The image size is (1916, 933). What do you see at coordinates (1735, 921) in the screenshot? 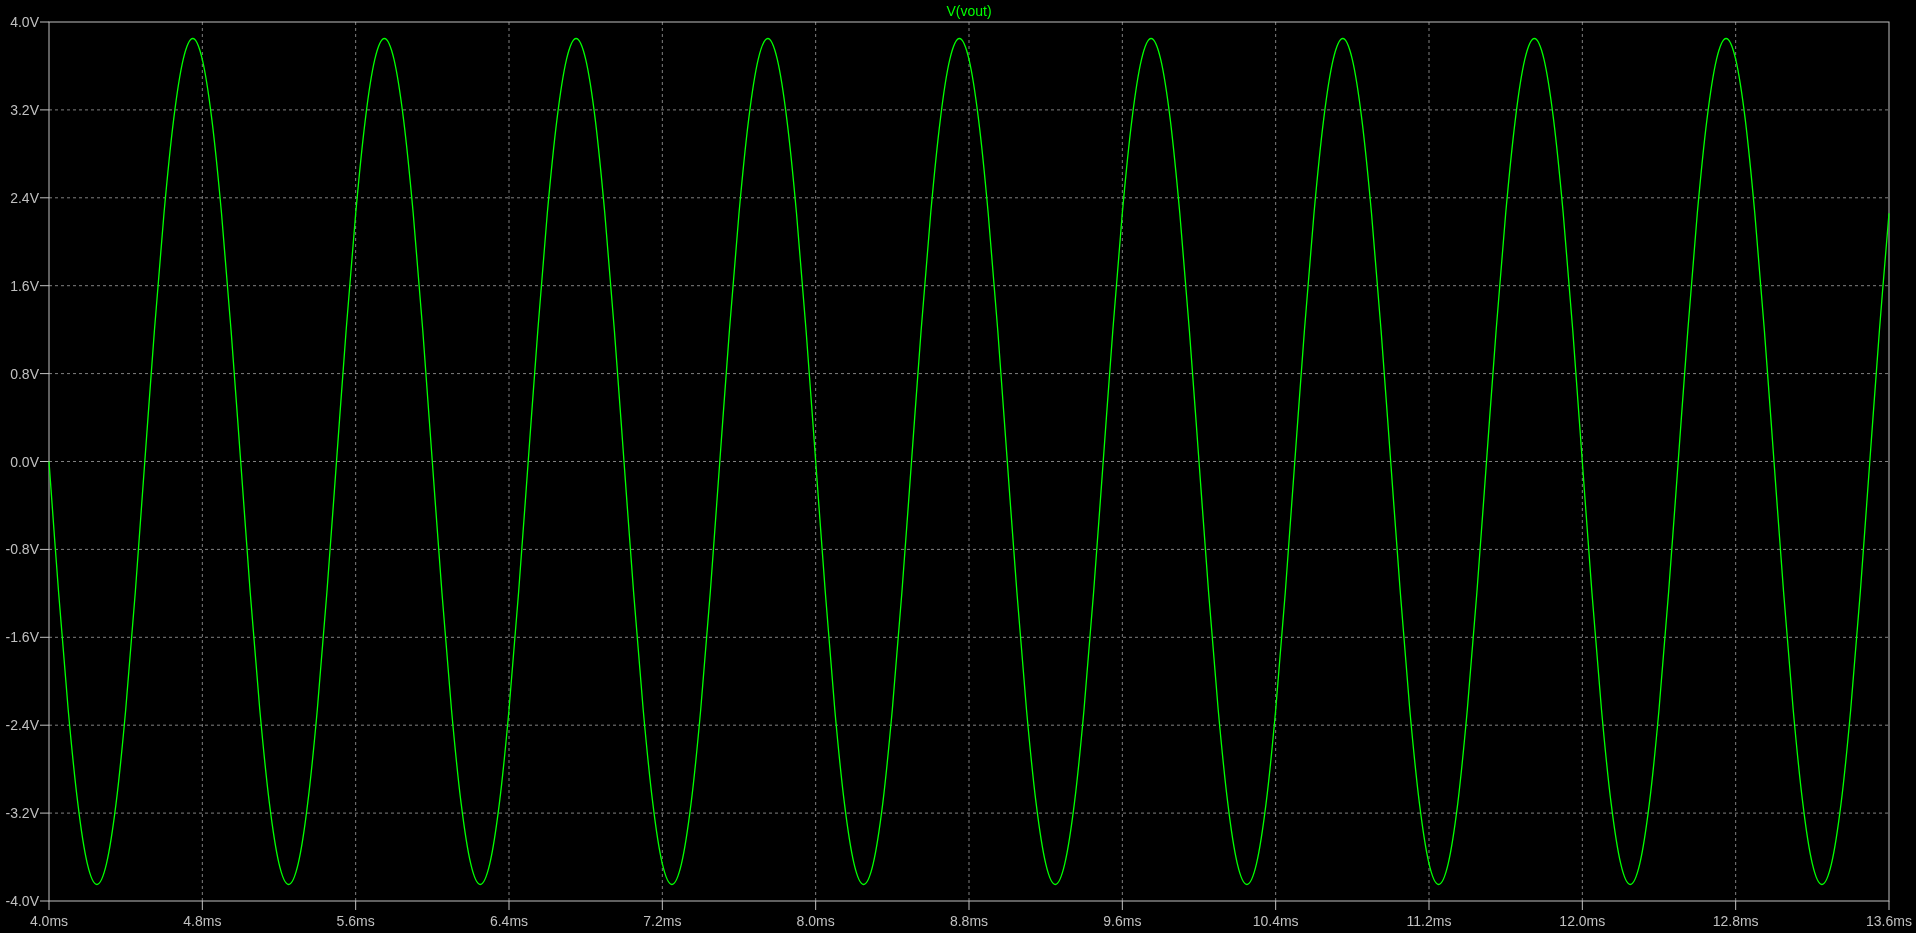
I see `x-axis-label: 12.8ms` at bounding box center [1735, 921].